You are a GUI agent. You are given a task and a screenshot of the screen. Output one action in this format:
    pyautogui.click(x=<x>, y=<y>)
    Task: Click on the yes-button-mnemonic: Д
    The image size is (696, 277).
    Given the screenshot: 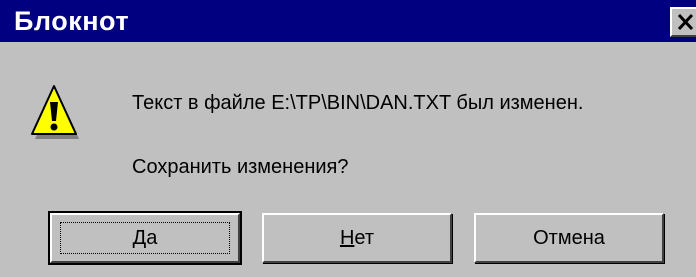 What is the action you would take?
    pyautogui.click(x=139, y=237)
    